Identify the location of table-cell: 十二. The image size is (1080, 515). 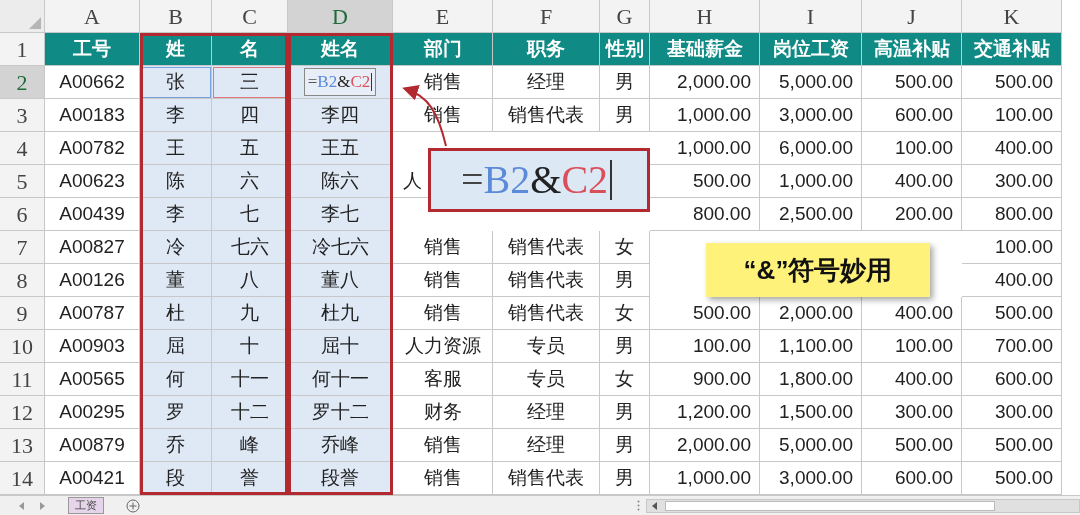
(250, 412).